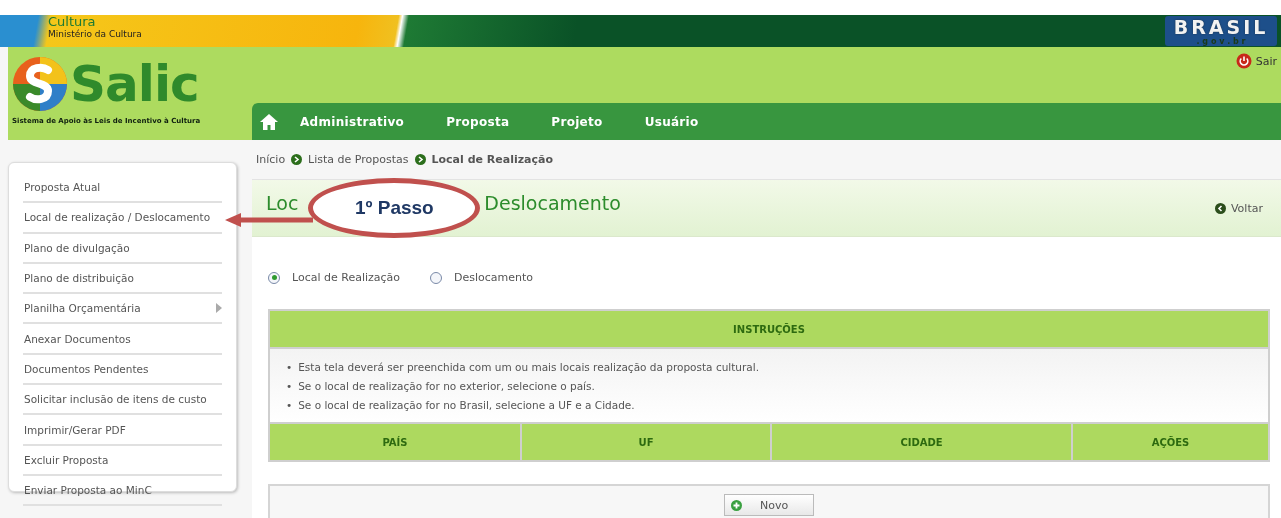 The height and width of the screenshot is (518, 1281). What do you see at coordinates (552, 203) in the screenshot?
I see `page-title: Deslocamento` at bounding box center [552, 203].